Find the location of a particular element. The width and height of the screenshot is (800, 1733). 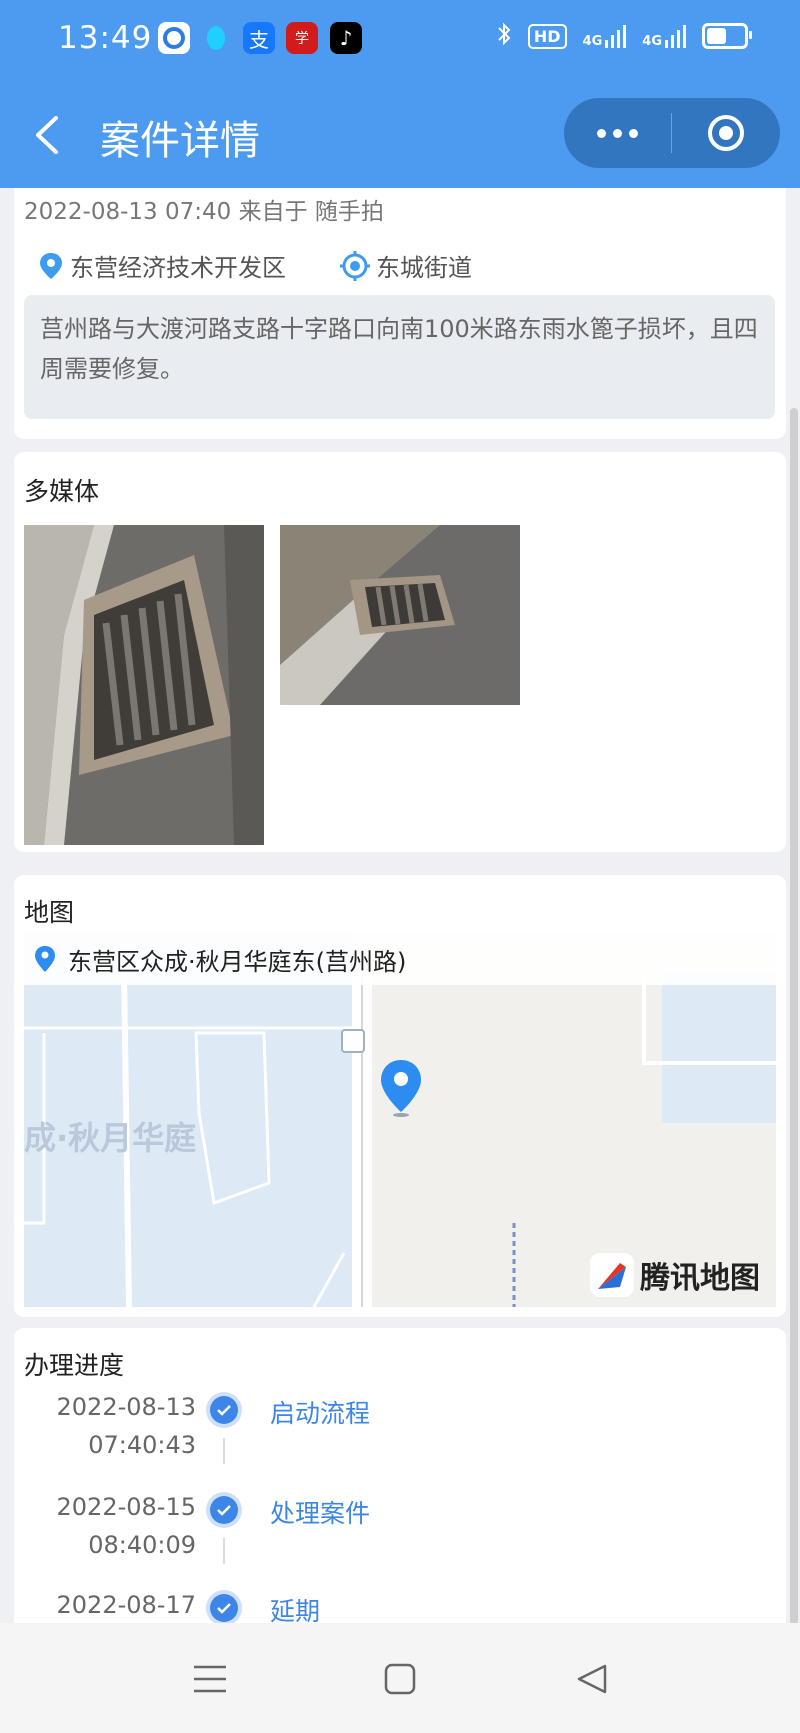

chevron-left-icon is located at coordinates (47, 135).